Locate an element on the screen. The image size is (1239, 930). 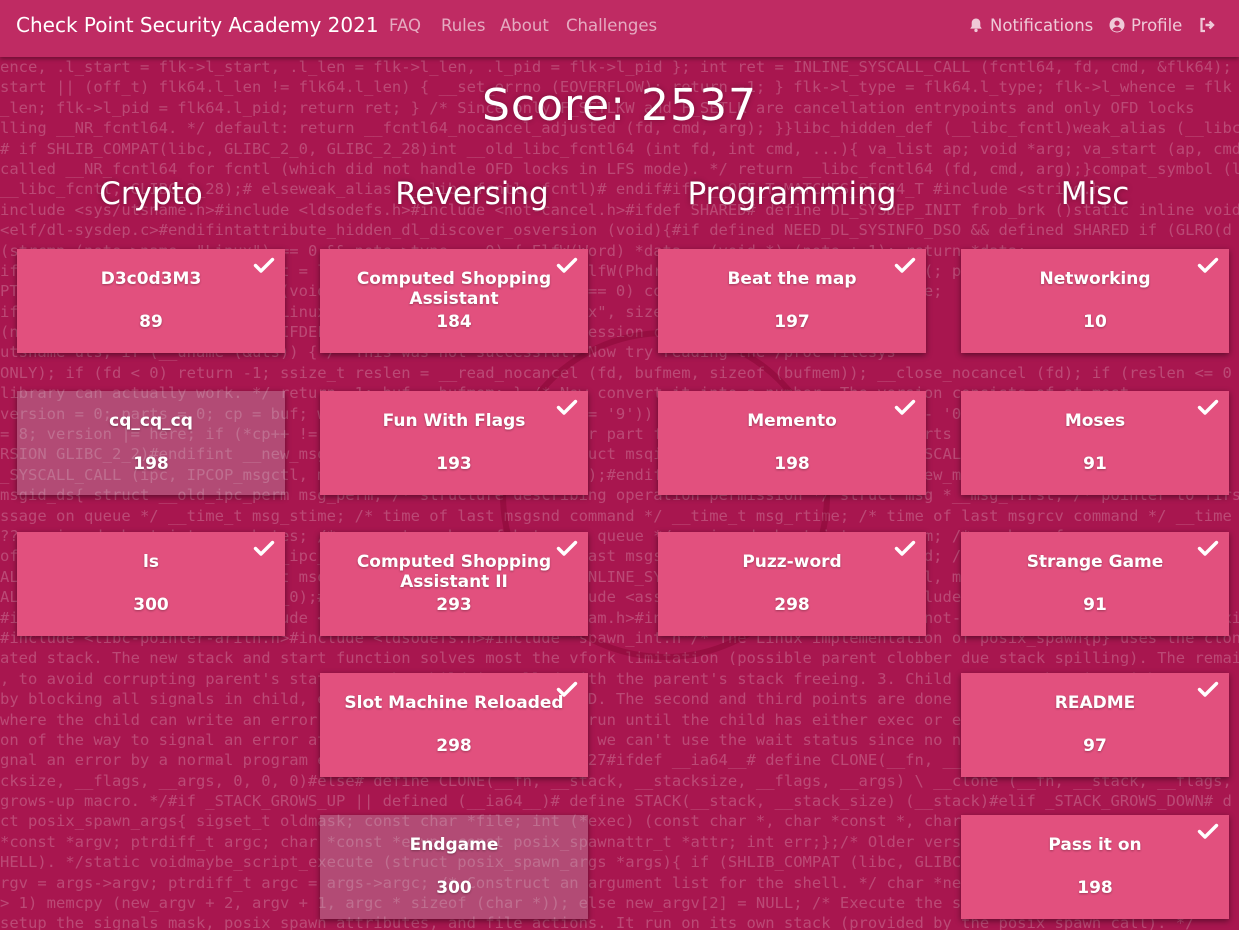
challenge-card-slot-machine-reloaded: Slot Machine Reloaded 298 is located at coordinates (454, 725).